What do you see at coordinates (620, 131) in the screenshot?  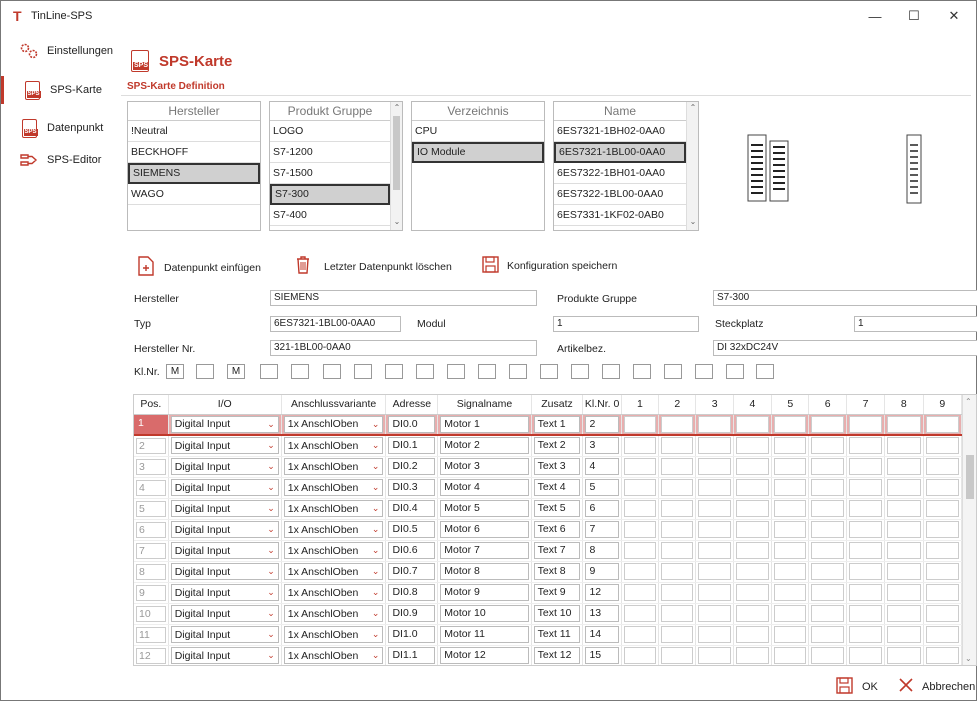 I see `list-item: 6ES7321-1BH02-0AA0` at bounding box center [620, 131].